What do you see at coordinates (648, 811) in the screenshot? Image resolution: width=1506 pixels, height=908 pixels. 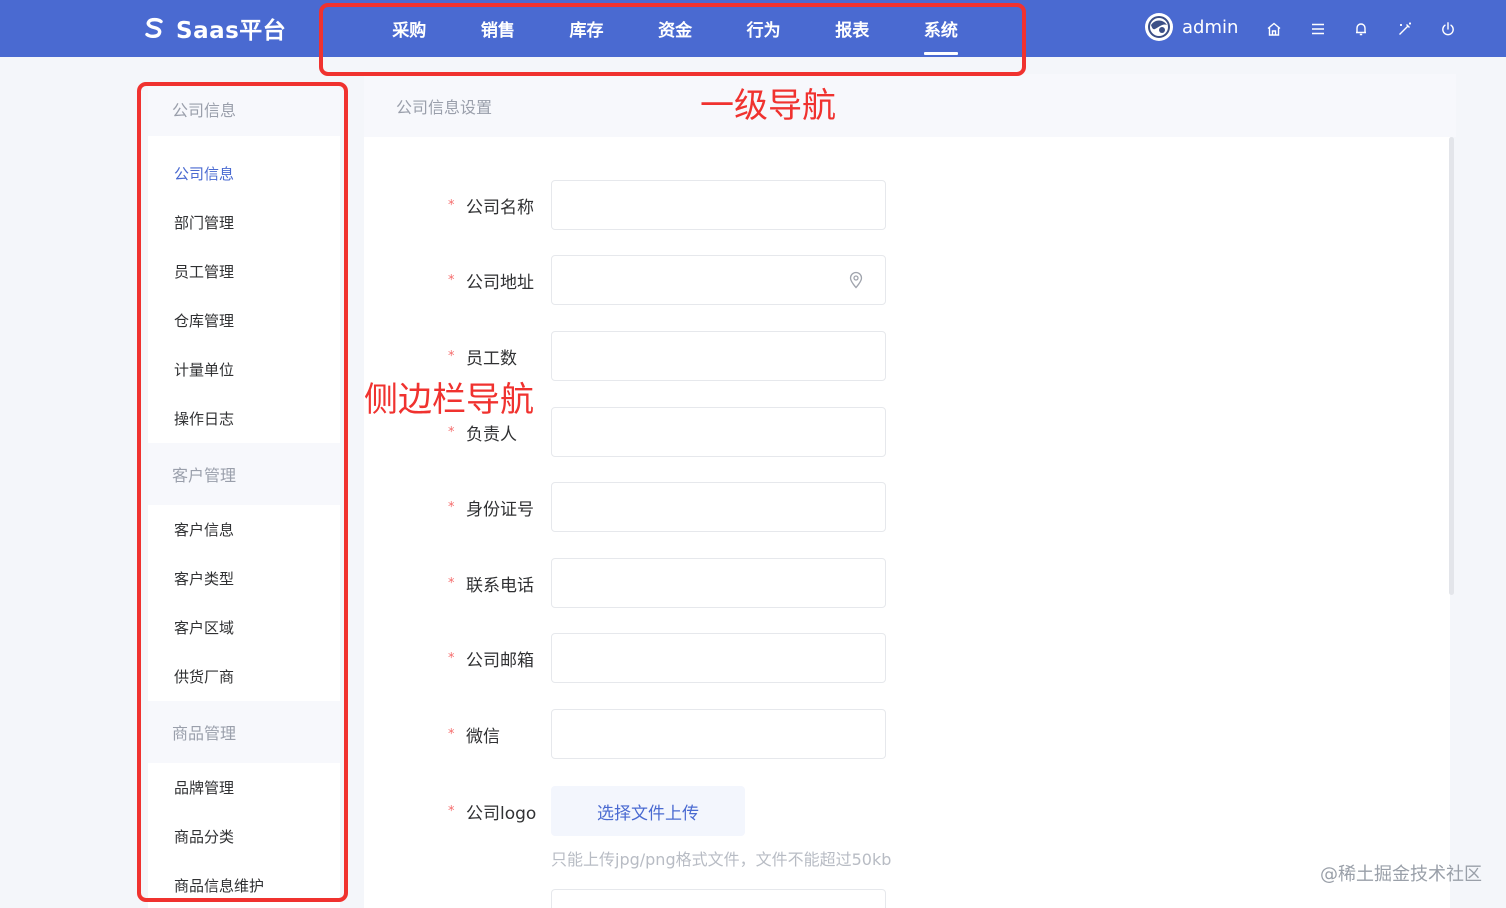 I see `upload-file-button: 选择文件上传` at bounding box center [648, 811].